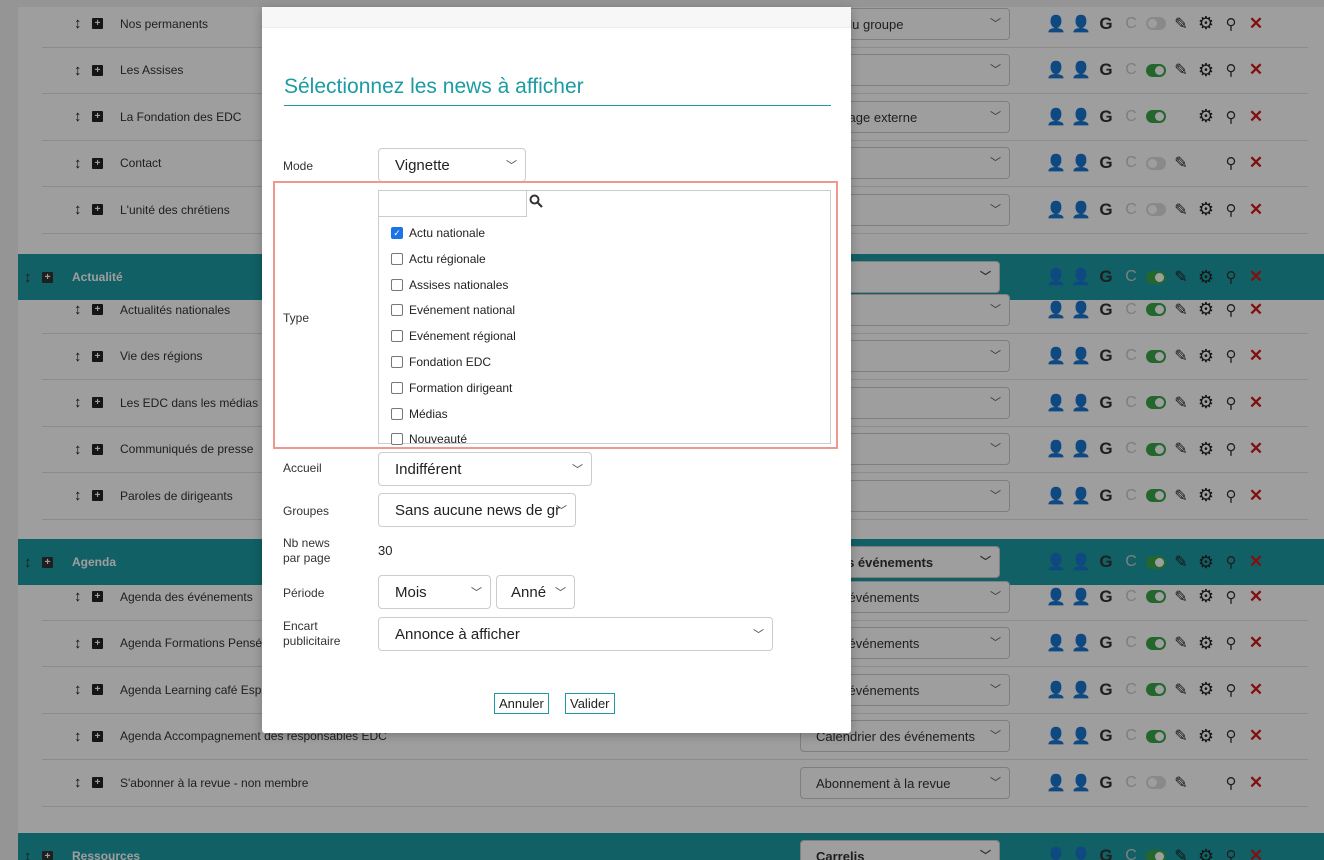 The width and height of the screenshot is (1324, 860). I want to click on type-option-label: Formation dirigeant, so click(461, 387).